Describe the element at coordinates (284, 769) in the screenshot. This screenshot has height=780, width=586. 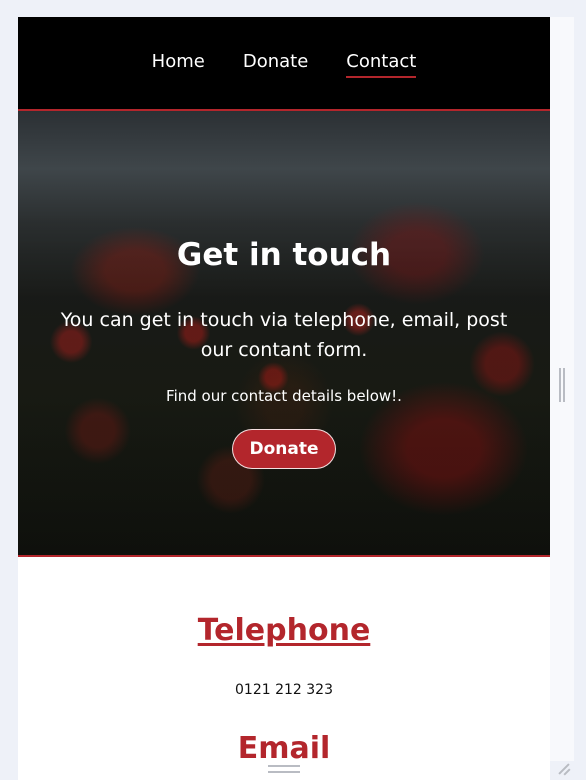
I see `horizontal-resize-handle` at that location.